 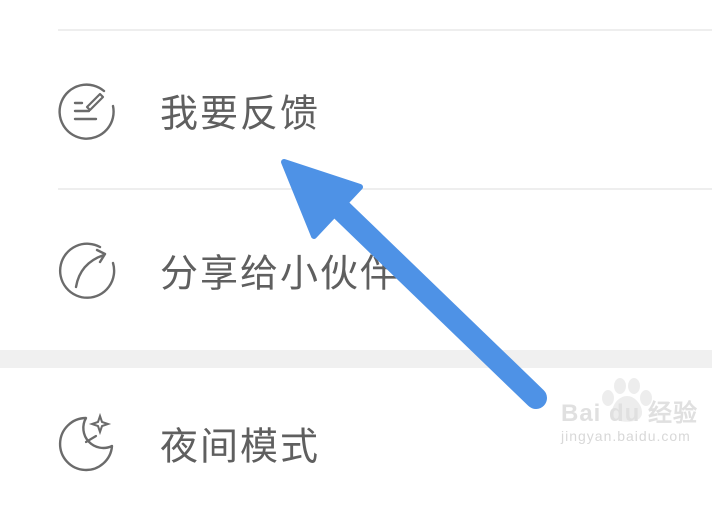 What do you see at coordinates (240, 113) in the screenshot?
I see `menu-item-feedback-label: 我要反馈` at bounding box center [240, 113].